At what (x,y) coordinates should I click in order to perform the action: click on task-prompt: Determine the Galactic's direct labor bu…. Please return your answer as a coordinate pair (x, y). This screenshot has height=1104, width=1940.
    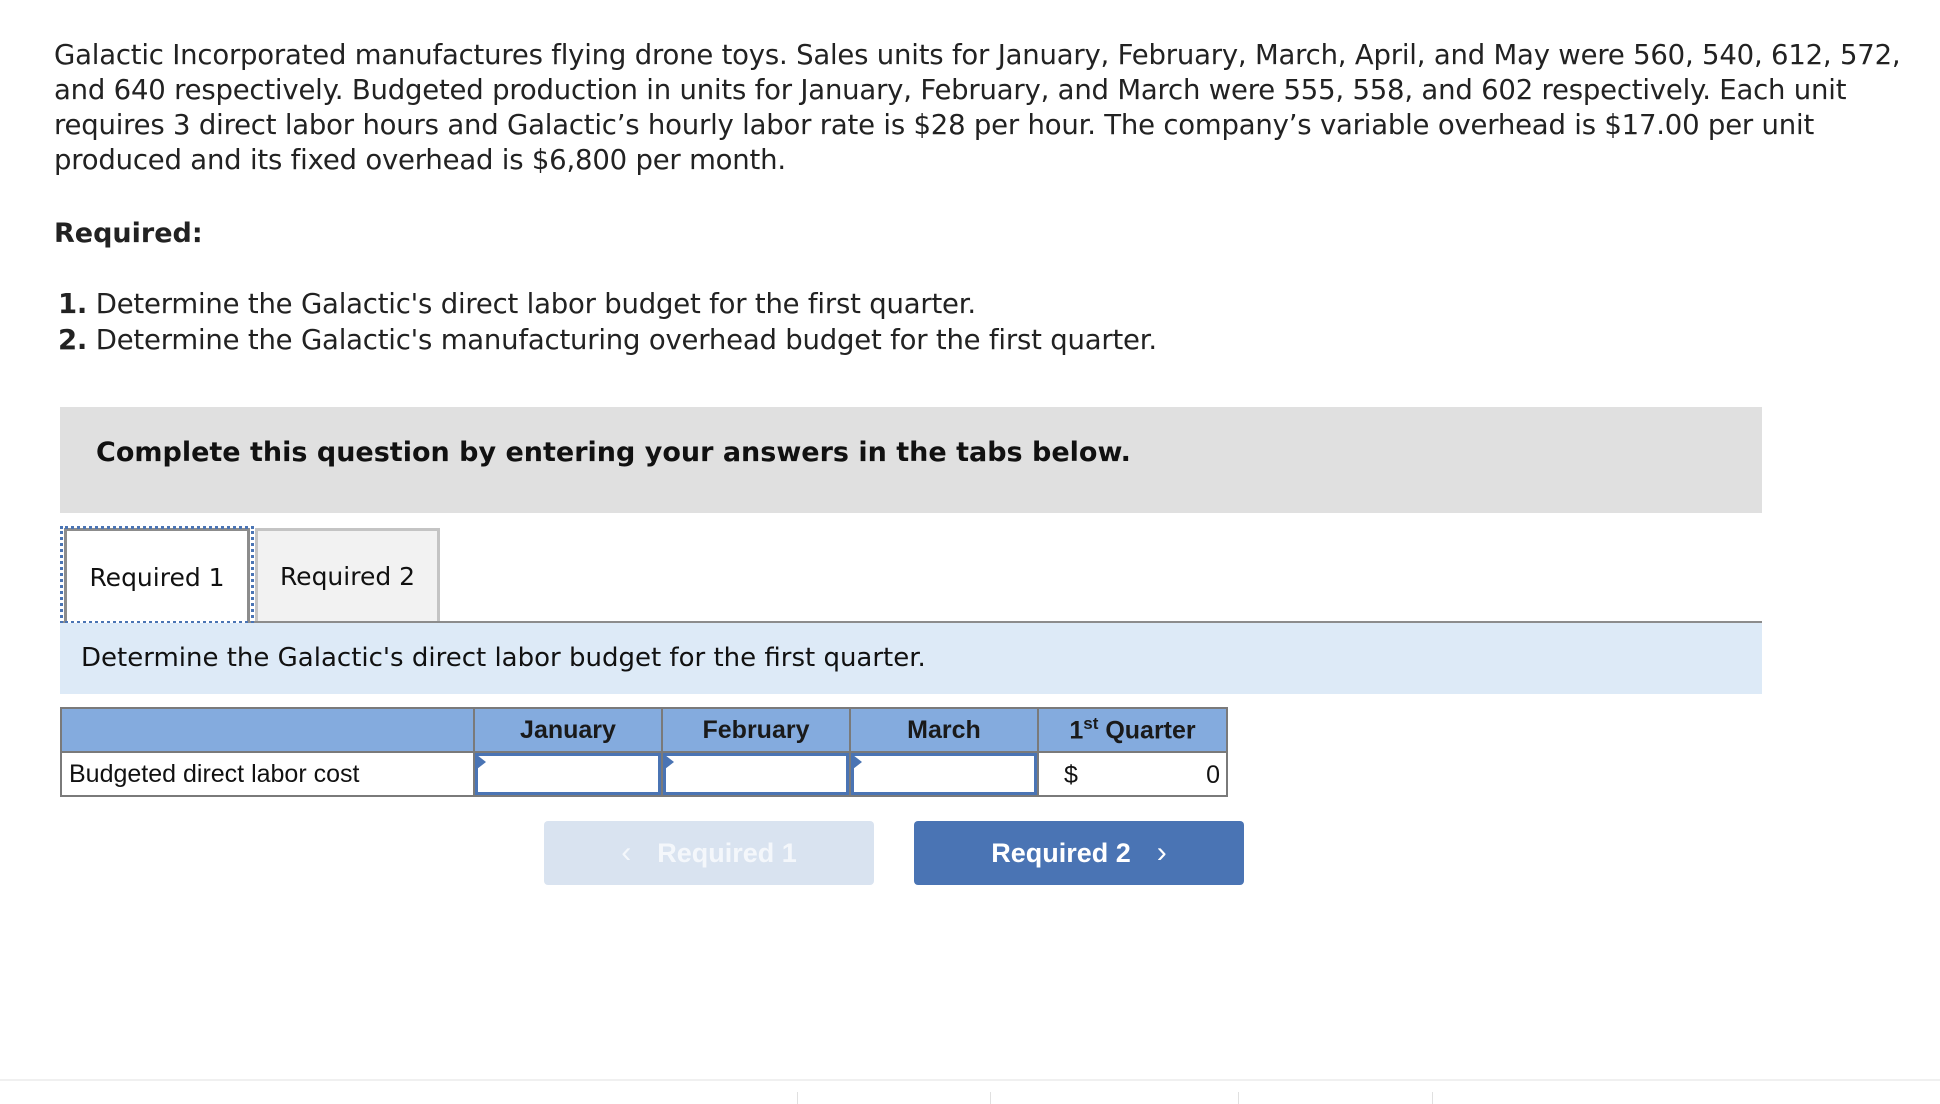
    Looking at the image, I should click on (503, 658).